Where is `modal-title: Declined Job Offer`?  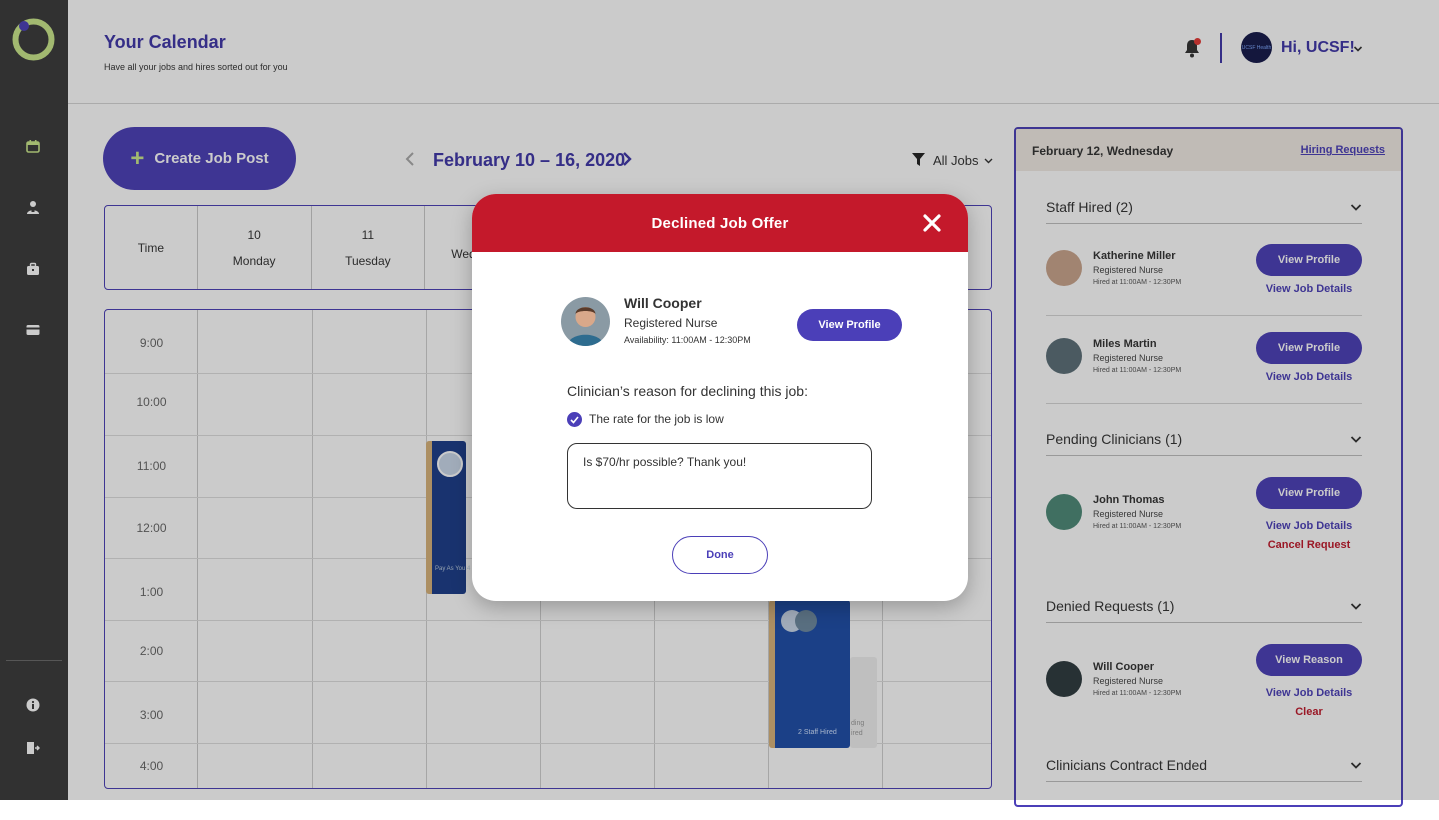
modal-title: Declined Job Offer is located at coordinates (720, 223).